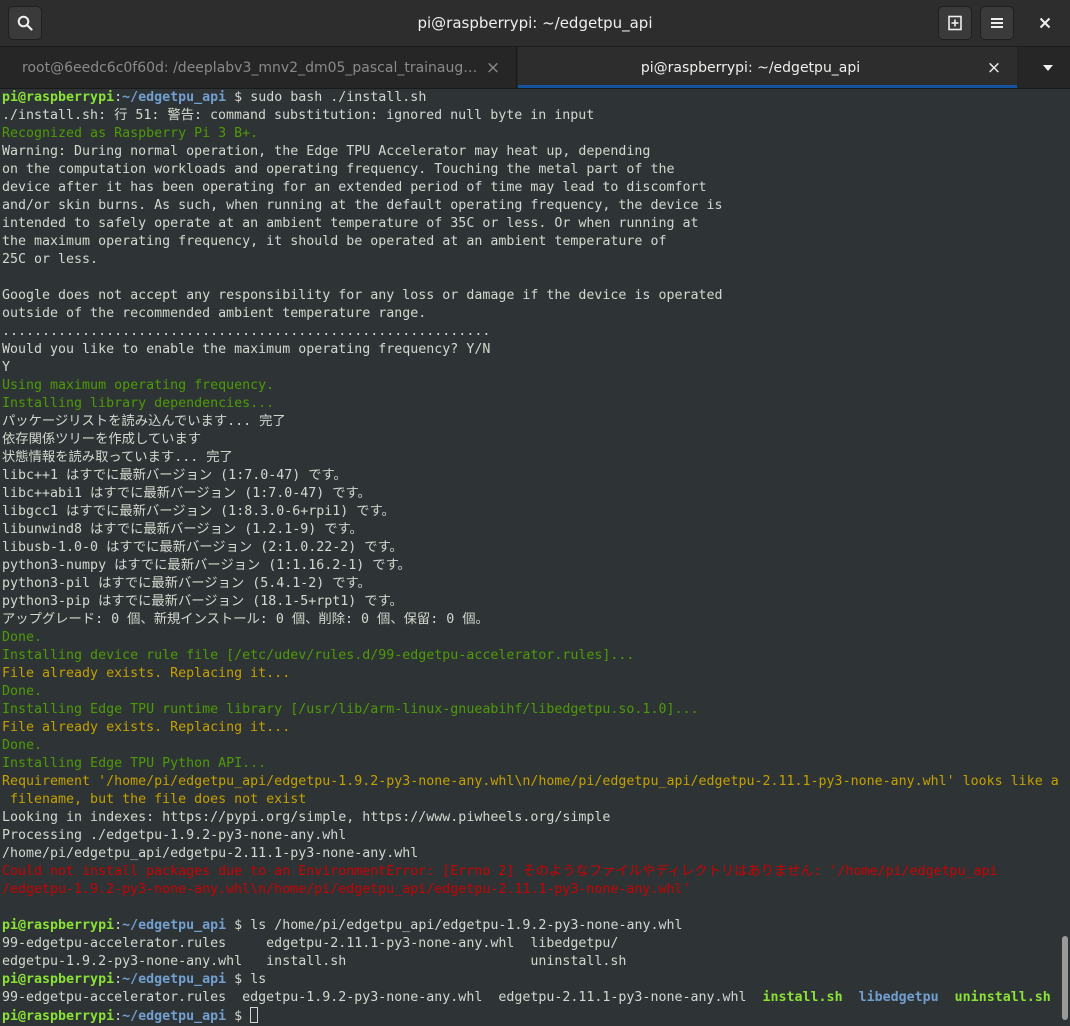 This screenshot has width=1070, height=1026. Describe the element at coordinates (1065, 978) in the screenshot. I see `scrollbar-thumb` at that location.